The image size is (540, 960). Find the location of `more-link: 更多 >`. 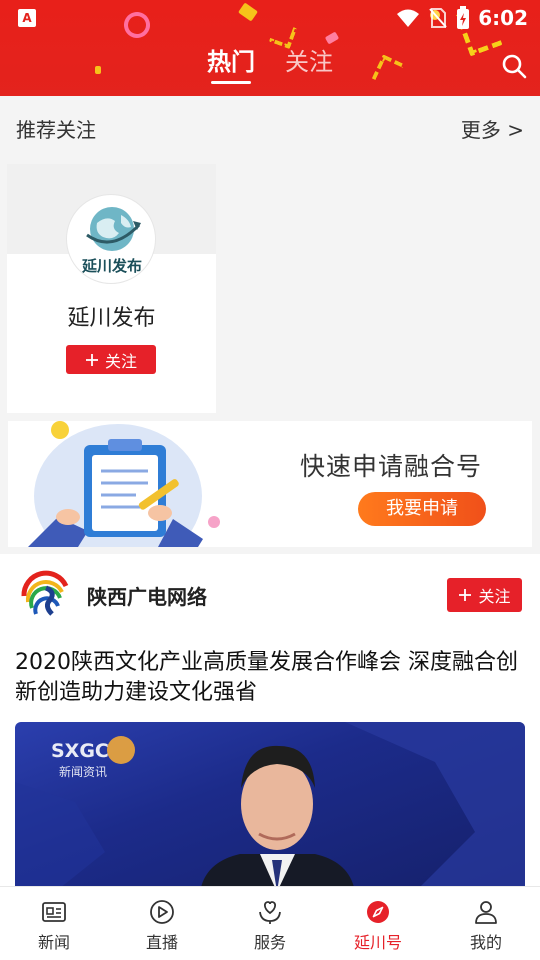

more-link: 更多 > is located at coordinates (492, 128).